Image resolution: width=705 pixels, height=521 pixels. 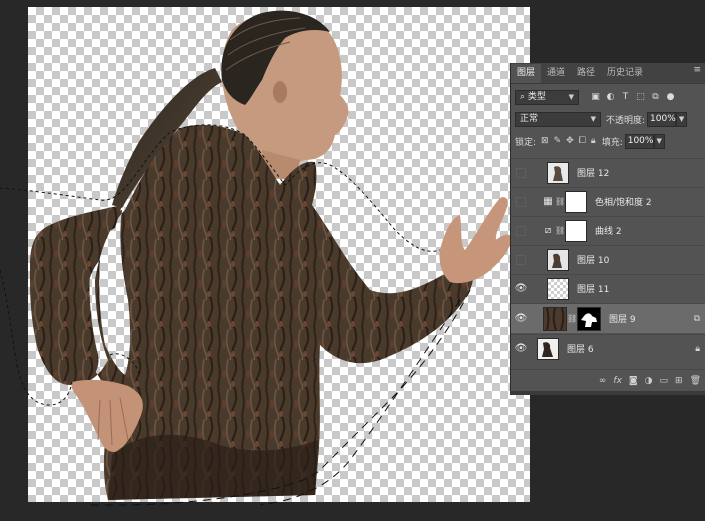 I want to click on layer-row: 👁︎ 图层 6 🔒︎, so click(x=608, y=348).